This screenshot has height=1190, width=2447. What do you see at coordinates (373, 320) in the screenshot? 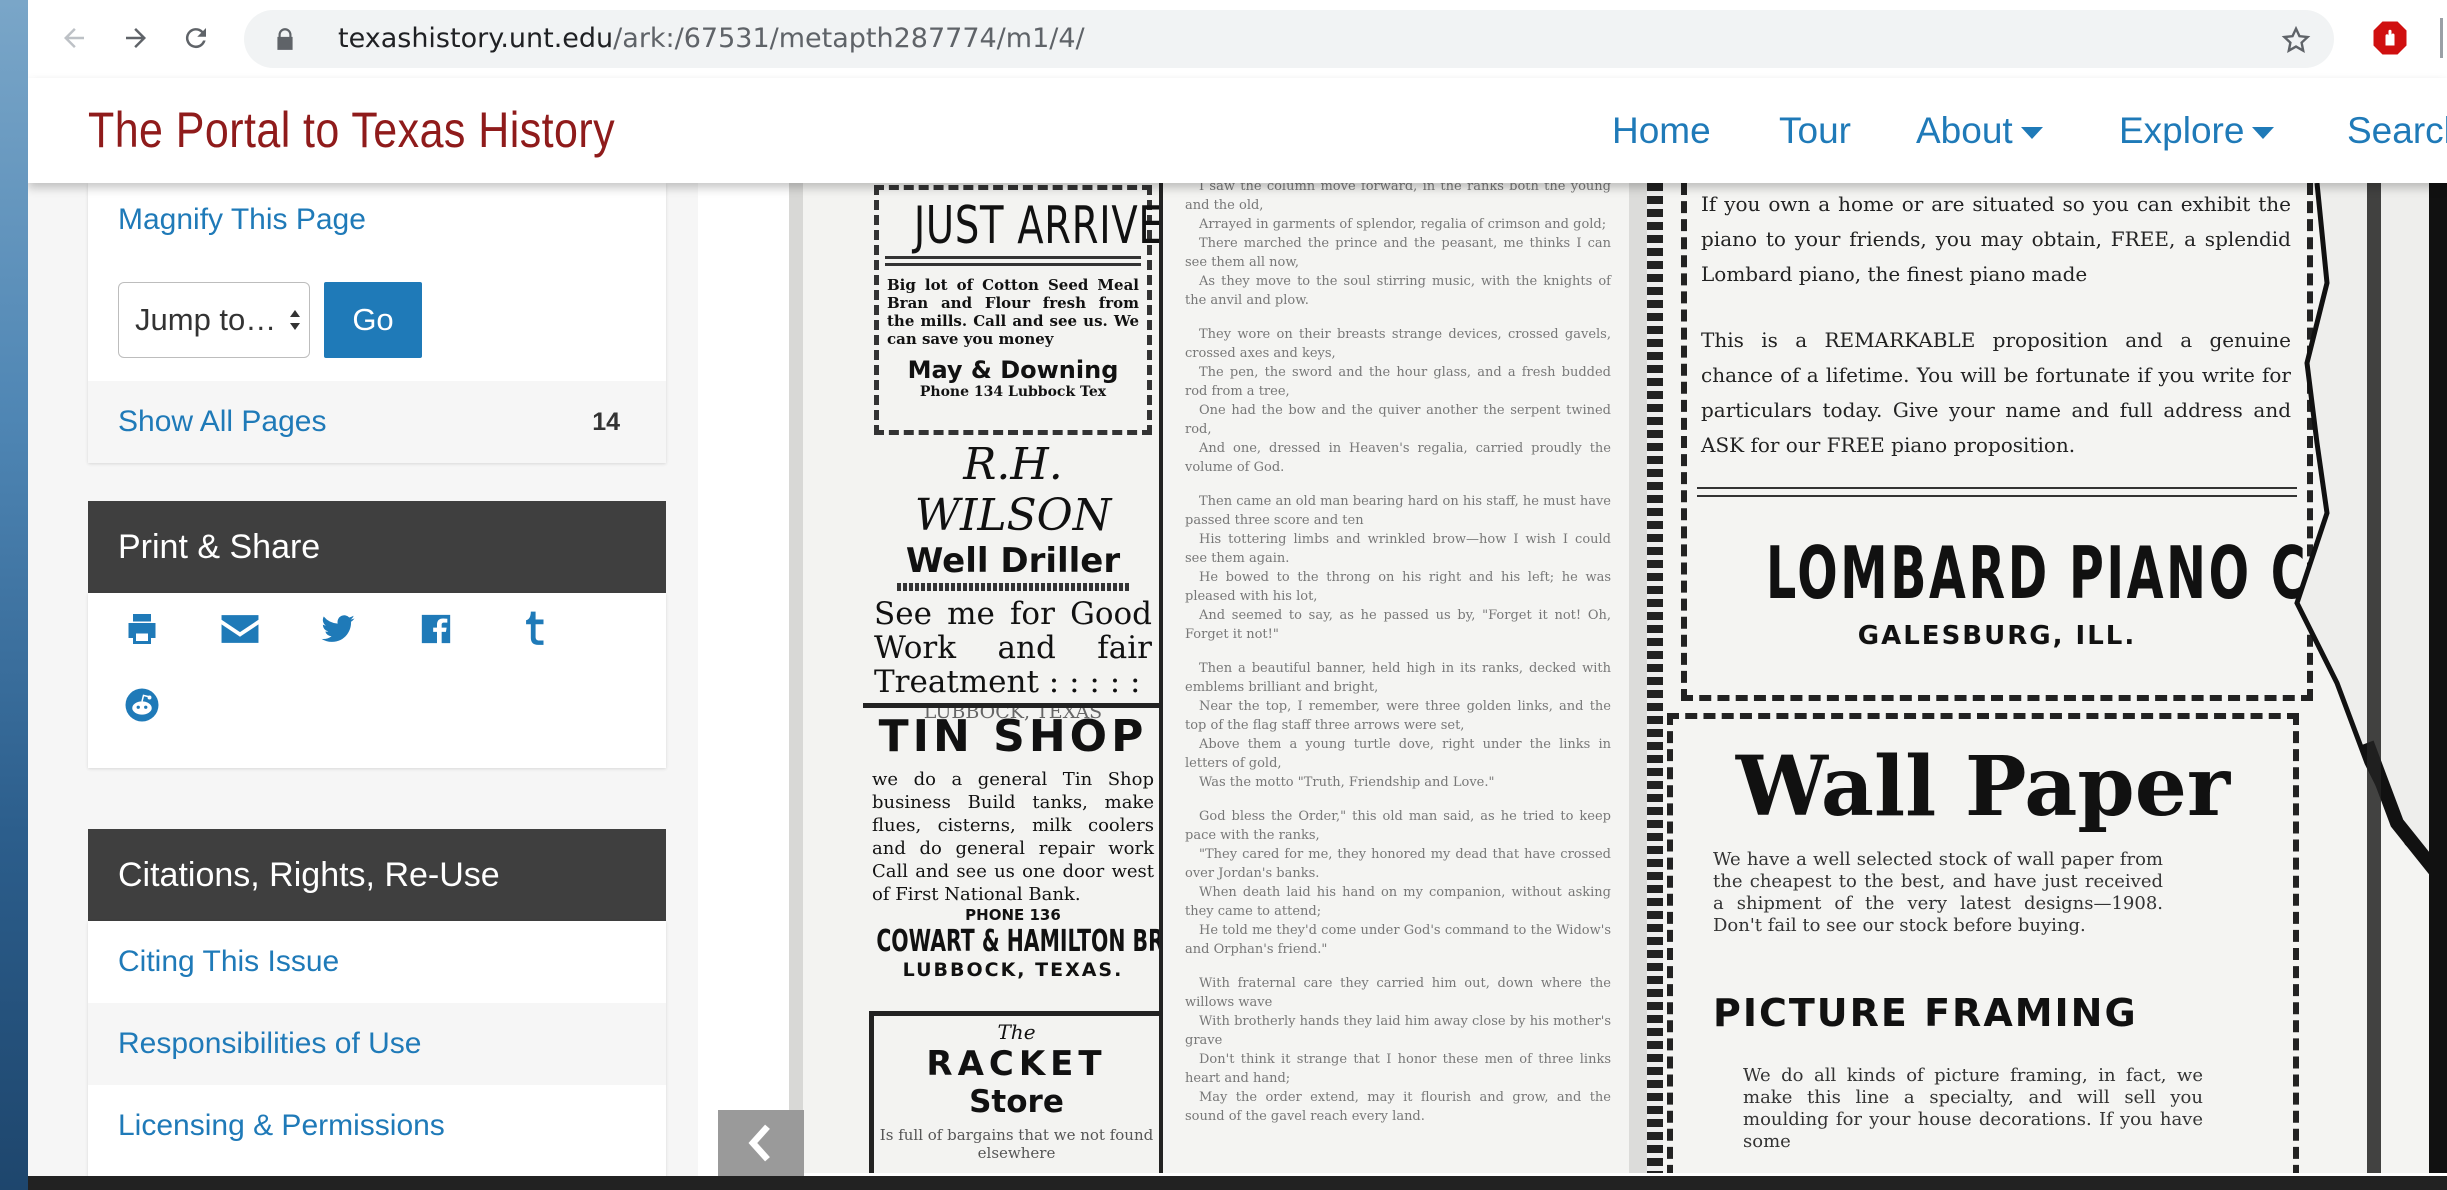
I see `go-button: Go` at bounding box center [373, 320].